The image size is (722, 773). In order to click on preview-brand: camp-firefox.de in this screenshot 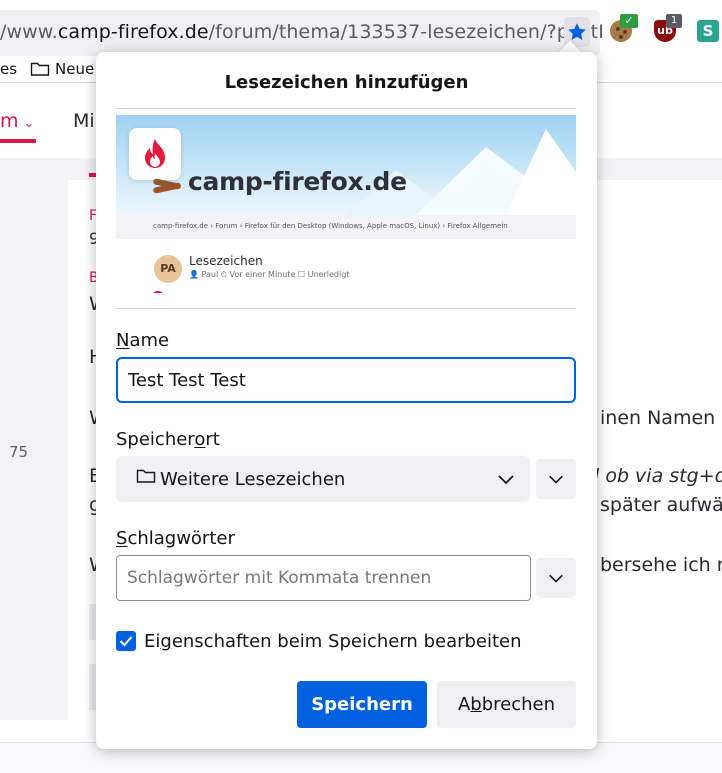, I will do `click(297, 181)`.